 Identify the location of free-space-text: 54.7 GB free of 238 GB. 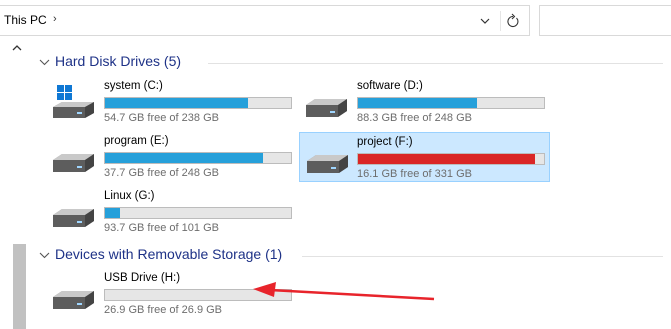
(161, 118).